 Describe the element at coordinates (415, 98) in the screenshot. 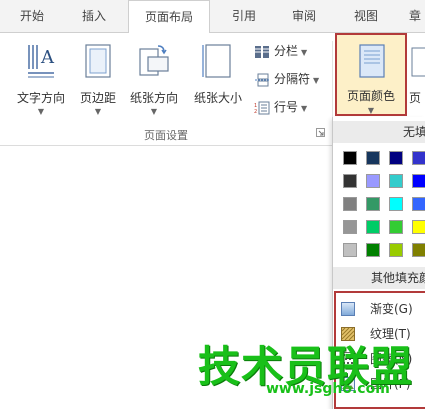

I see `page-border-label: 页` at that location.